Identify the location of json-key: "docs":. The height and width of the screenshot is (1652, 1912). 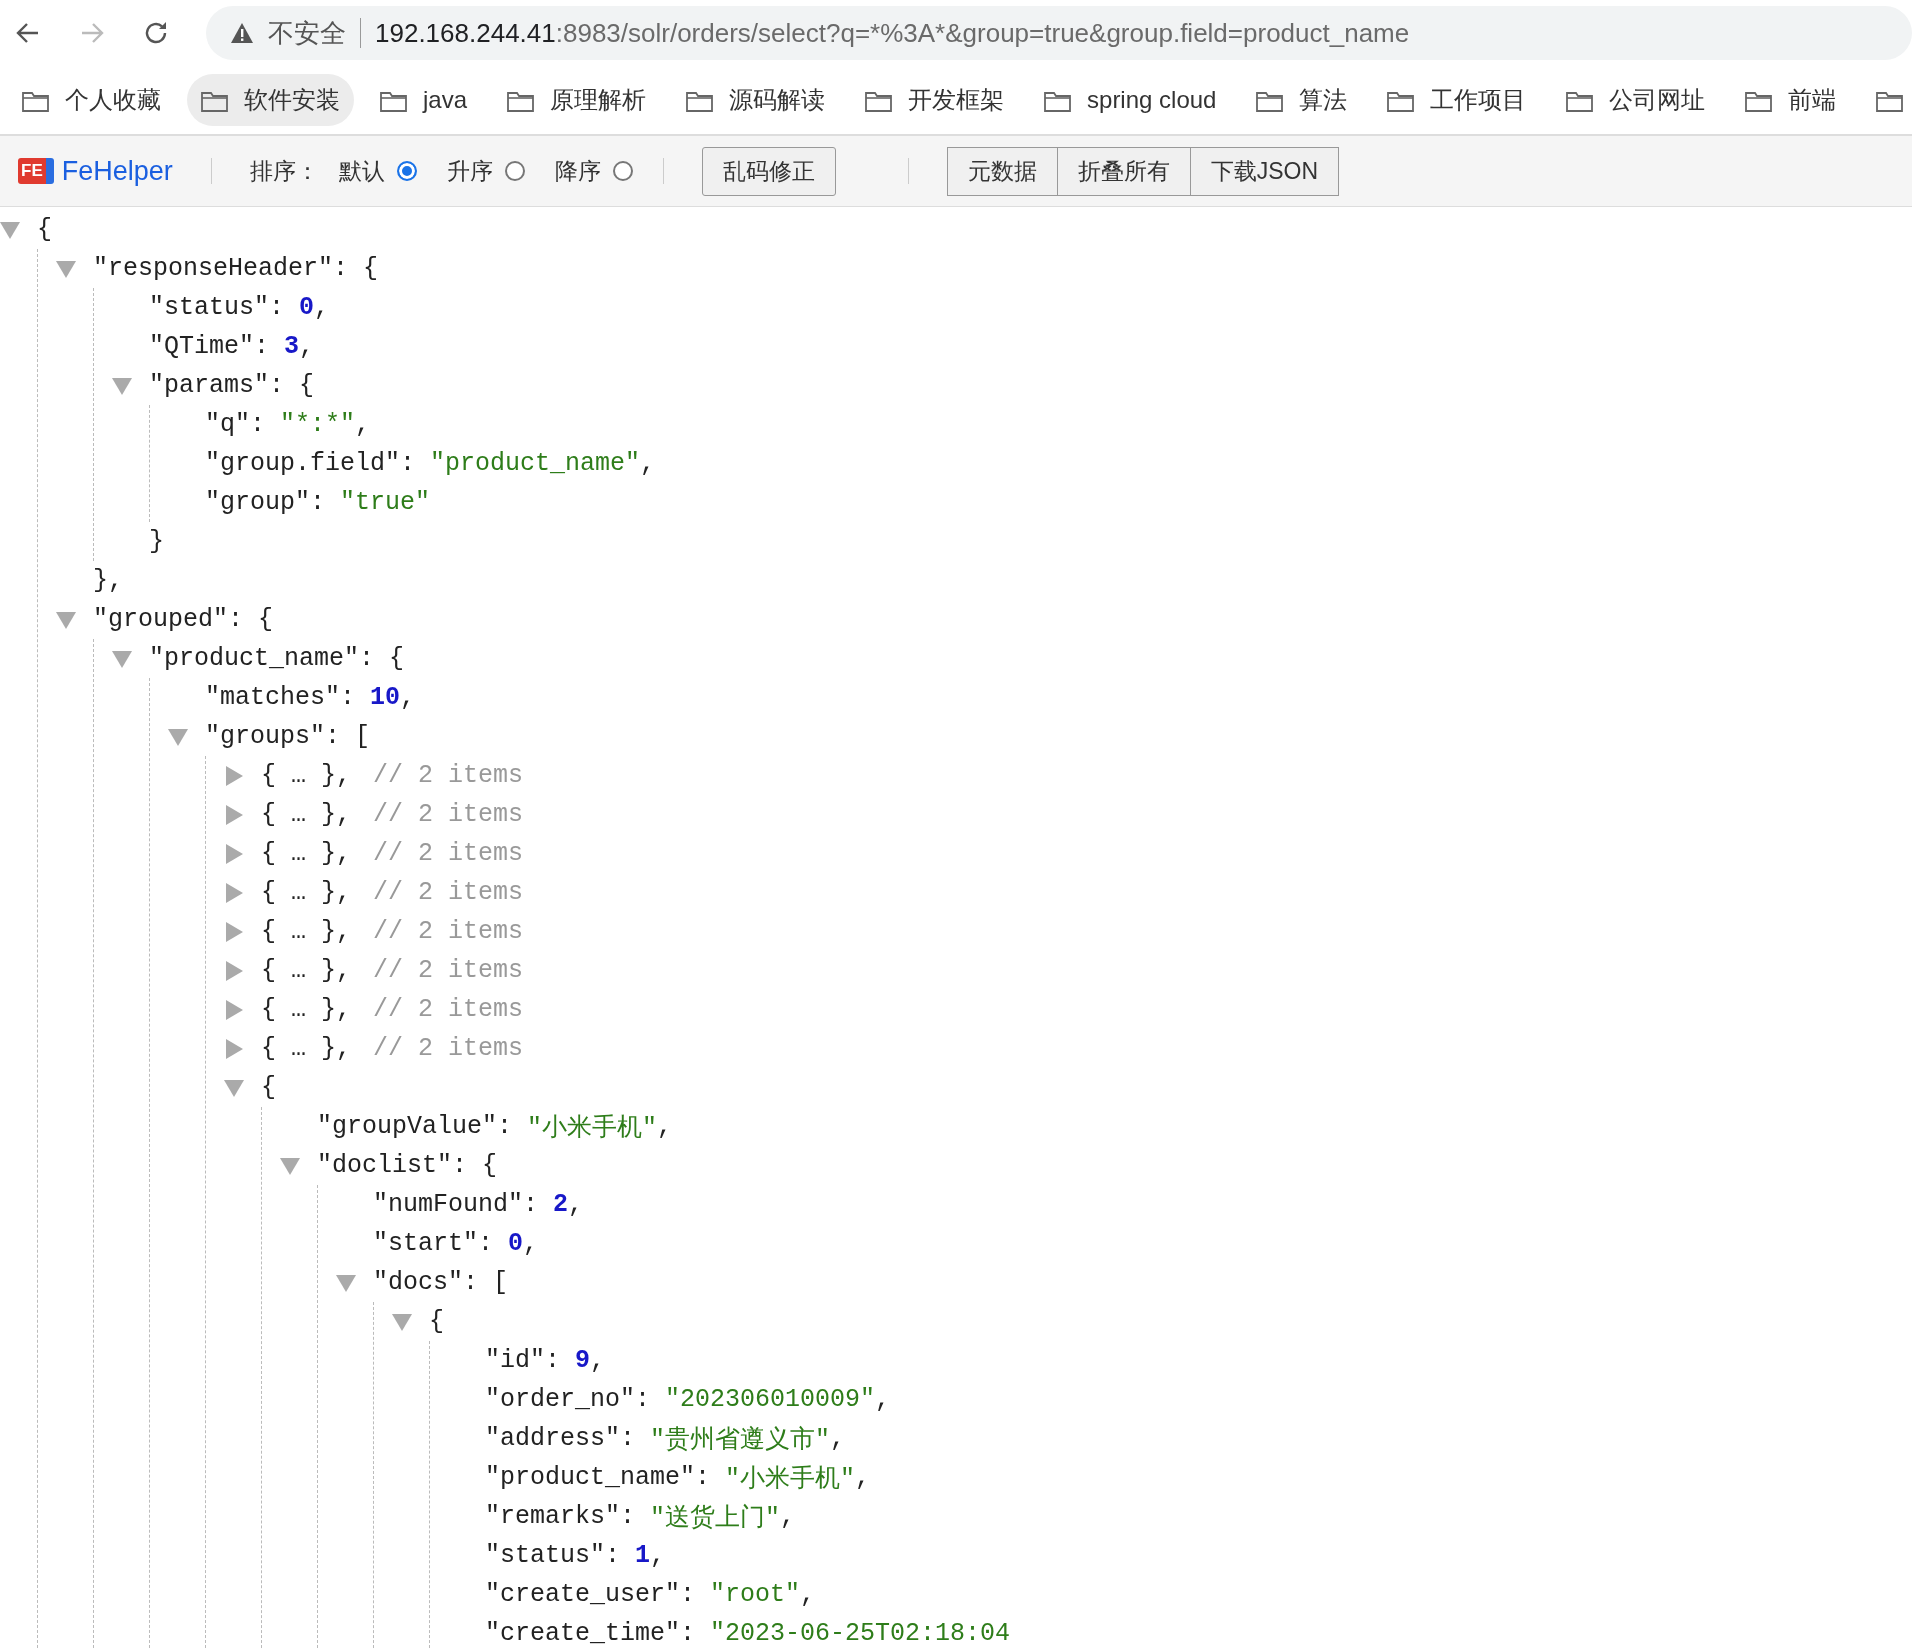
(433, 1282).